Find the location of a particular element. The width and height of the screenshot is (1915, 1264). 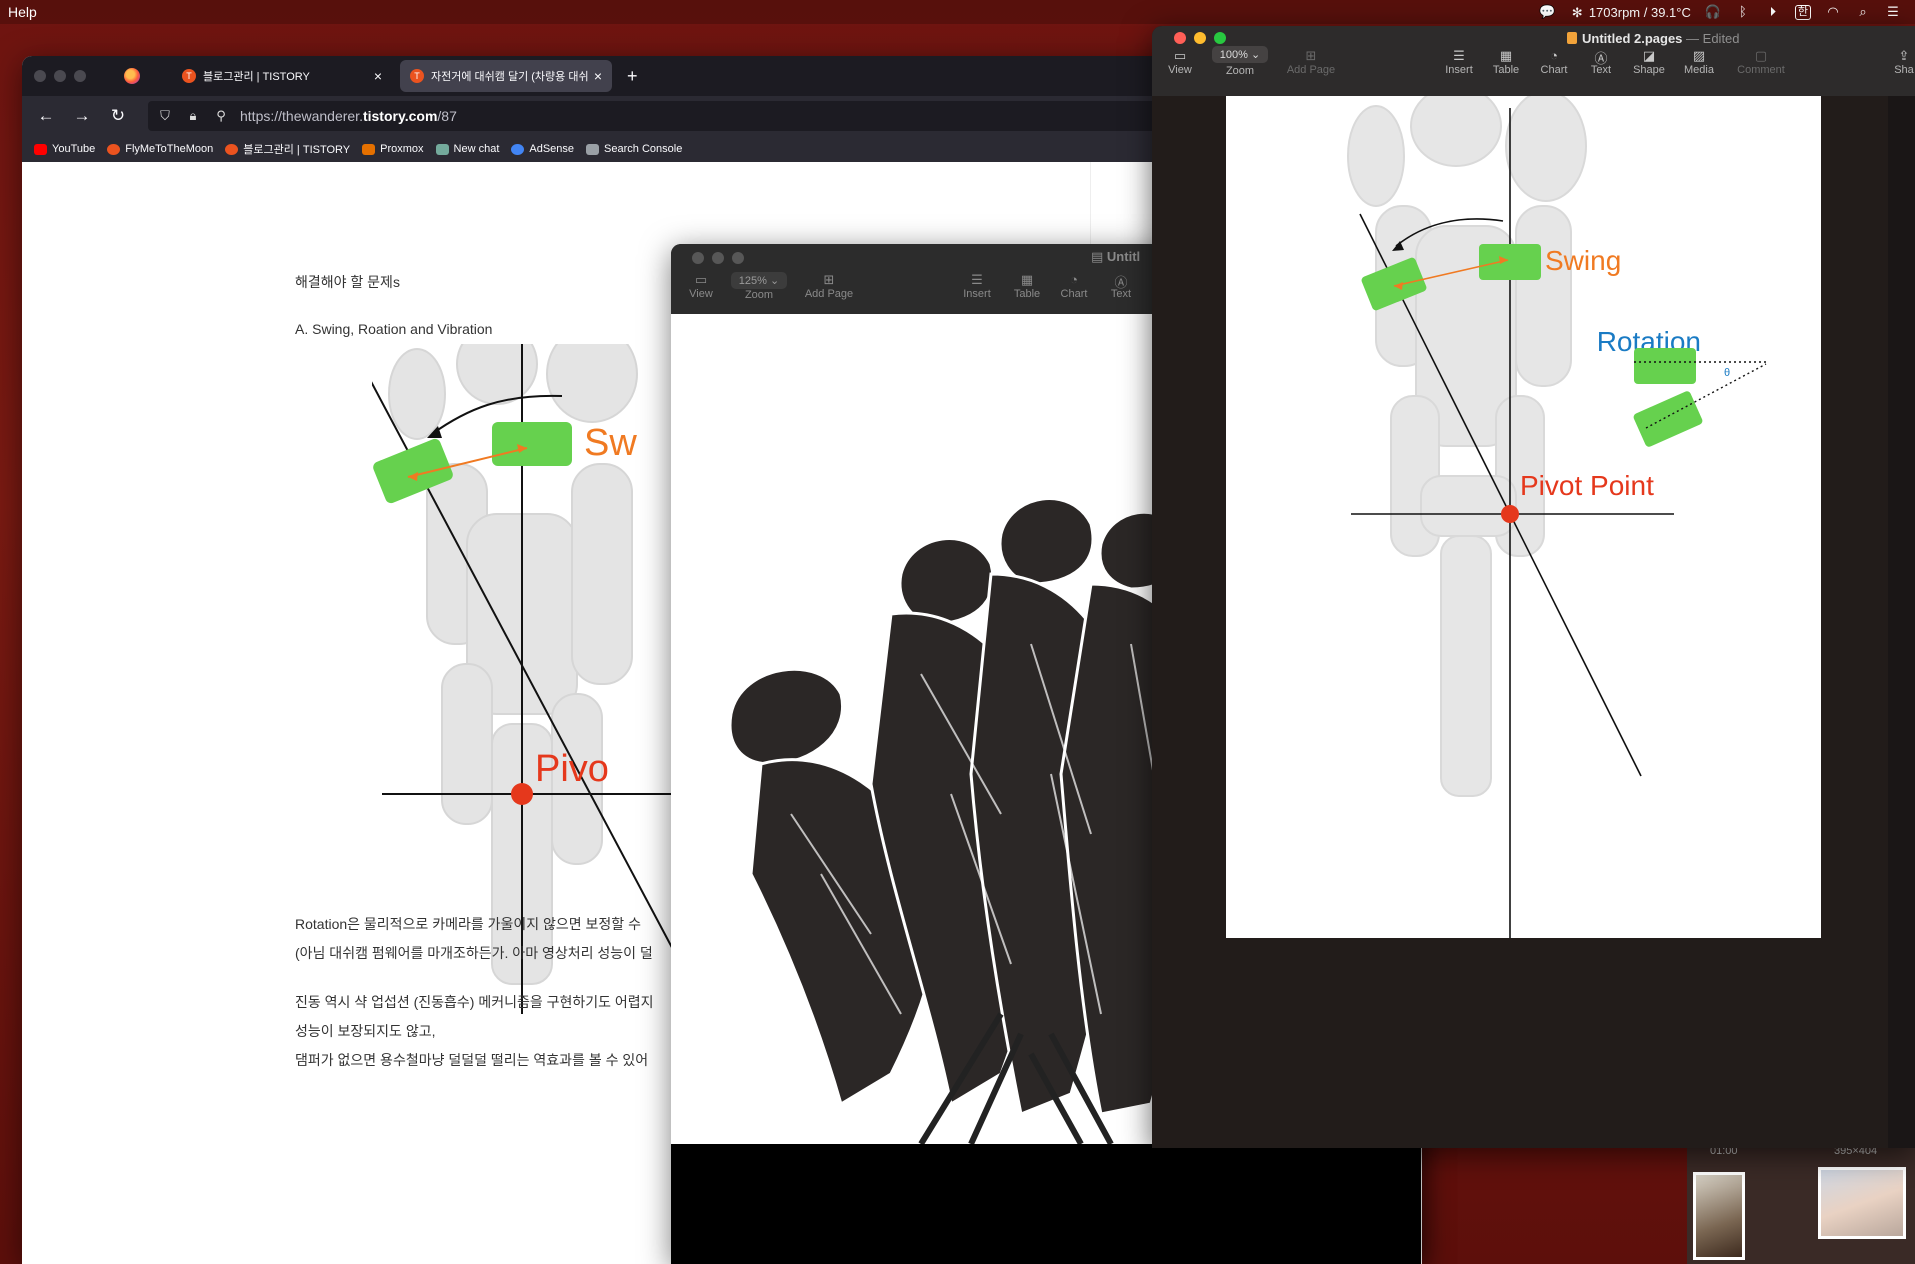

google-icon is located at coordinates (518, 149).